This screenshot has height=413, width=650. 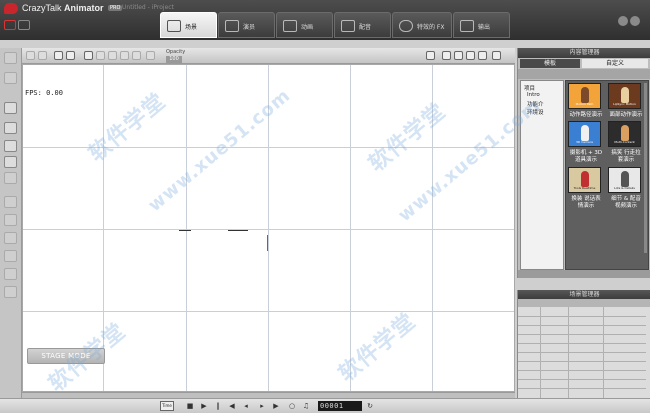 I want to click on tab-template: 模板, so click(x=550, y=63).